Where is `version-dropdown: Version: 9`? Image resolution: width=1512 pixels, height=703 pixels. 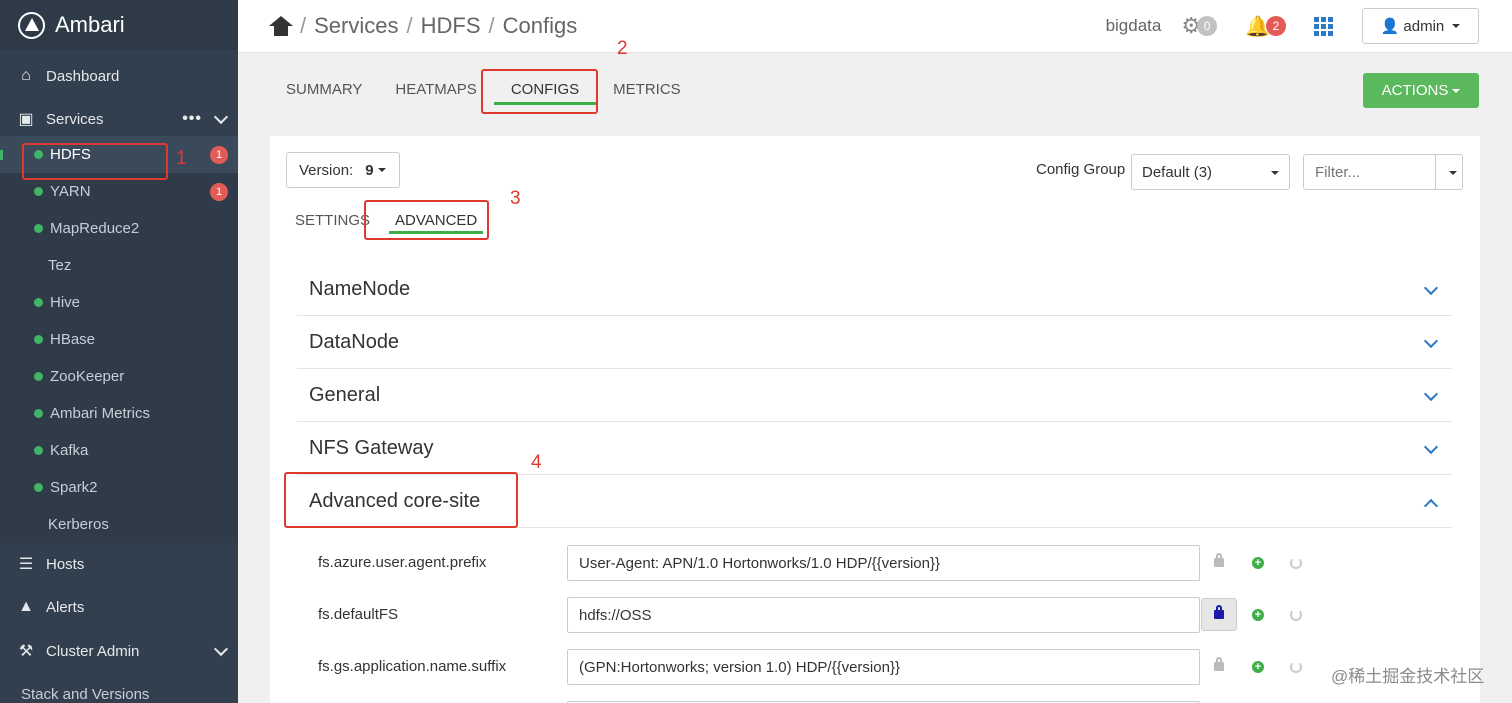
version-dropdown: Version: 9 is located at coordinates (343, 170).